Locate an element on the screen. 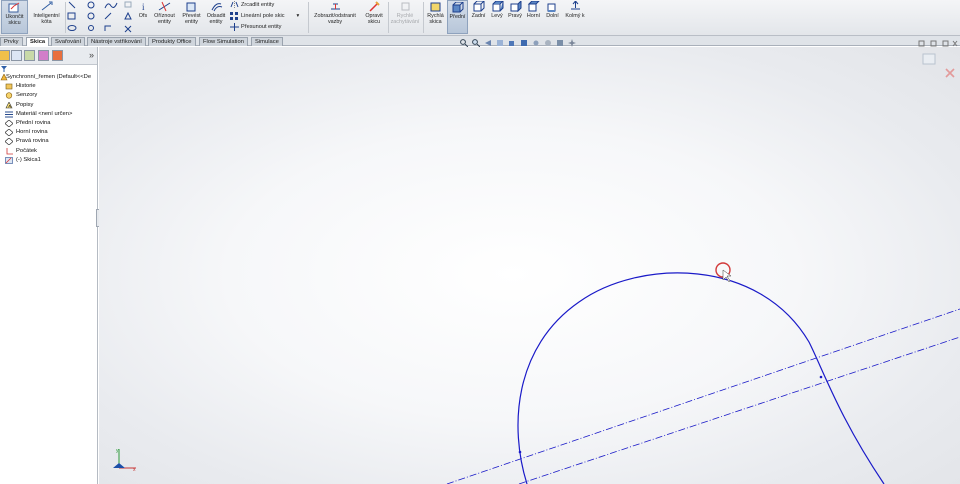  offset-entities-button: Odsadit entity is located at coordinates (216, 17).